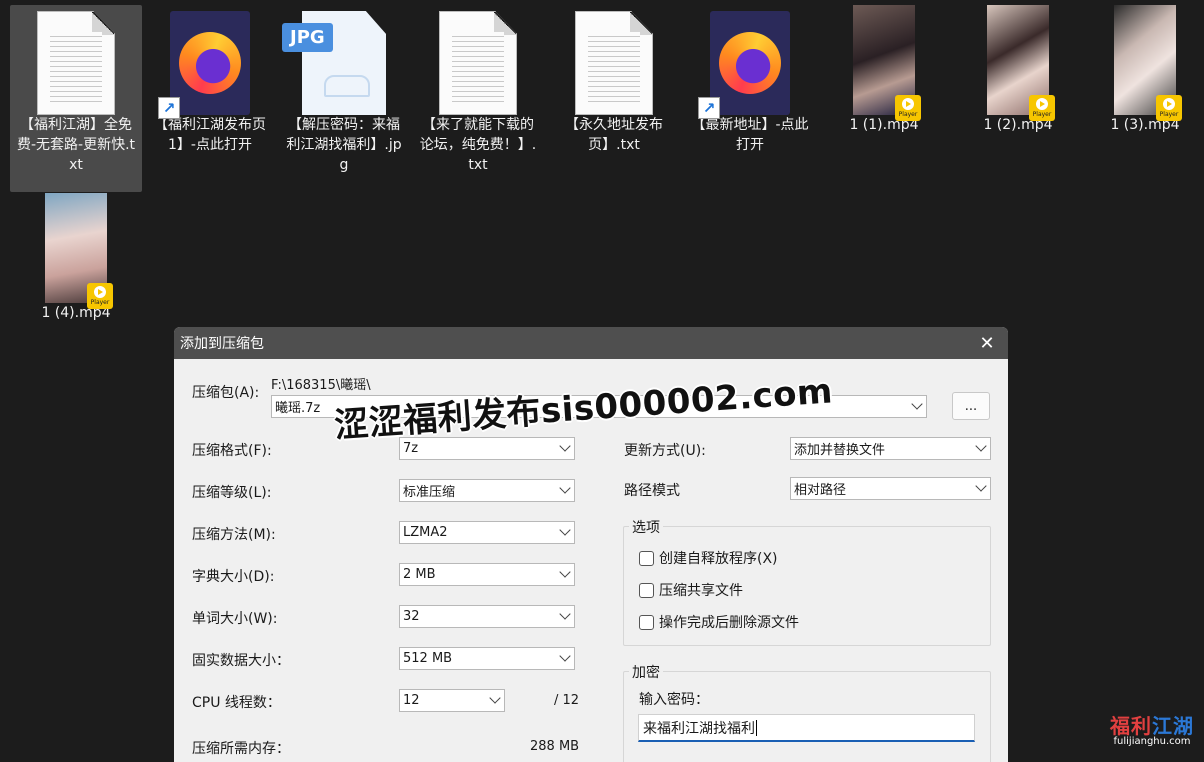 The image size is (1204, 762). I want to click on method-value: LZMA2, so click(425, 532).